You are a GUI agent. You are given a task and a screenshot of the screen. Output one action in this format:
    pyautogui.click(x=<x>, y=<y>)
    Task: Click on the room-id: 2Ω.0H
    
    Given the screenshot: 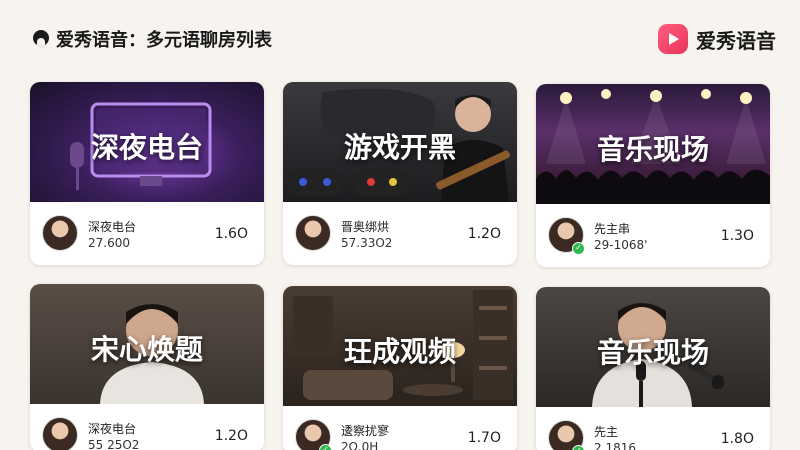 What is the action you would take?
    pyautogui.click(x=360, y=445)
    